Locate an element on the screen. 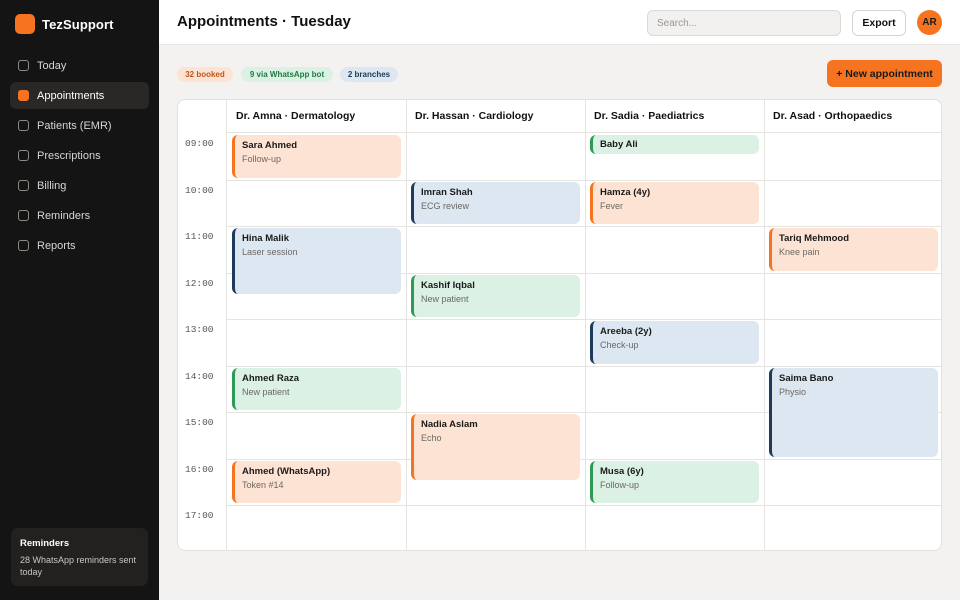 The image size is (960, 600). appointment-patient-name: Musa (6y) is located at coordinates (622, 471).